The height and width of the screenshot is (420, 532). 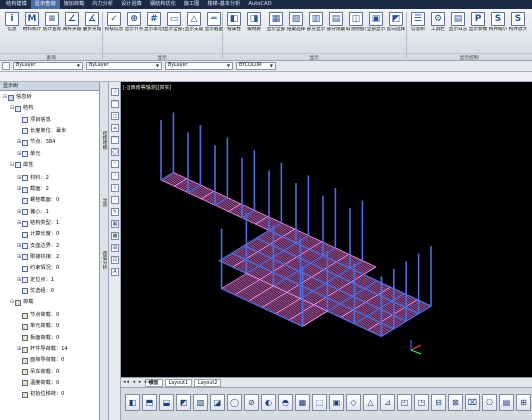 What do you see at coordinates (268, 402) in the screenshot?
I see `view-tool-button: ◐` at bounding box center [268, 402].